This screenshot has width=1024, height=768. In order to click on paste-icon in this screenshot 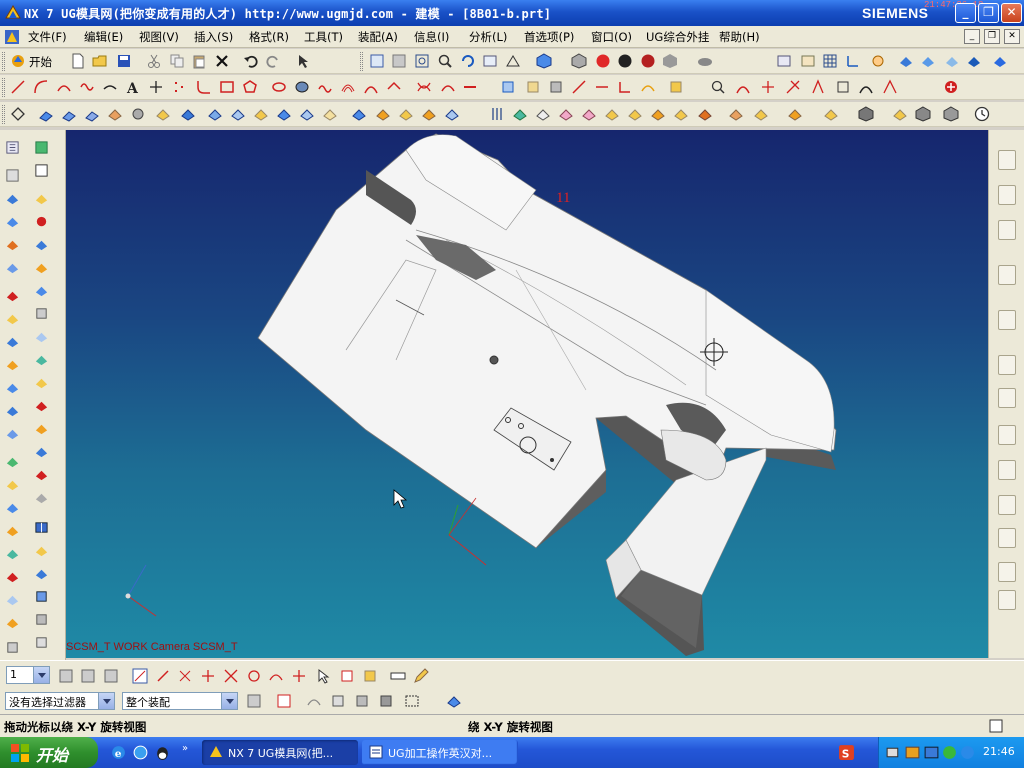, I will do `click(199, 61)`.